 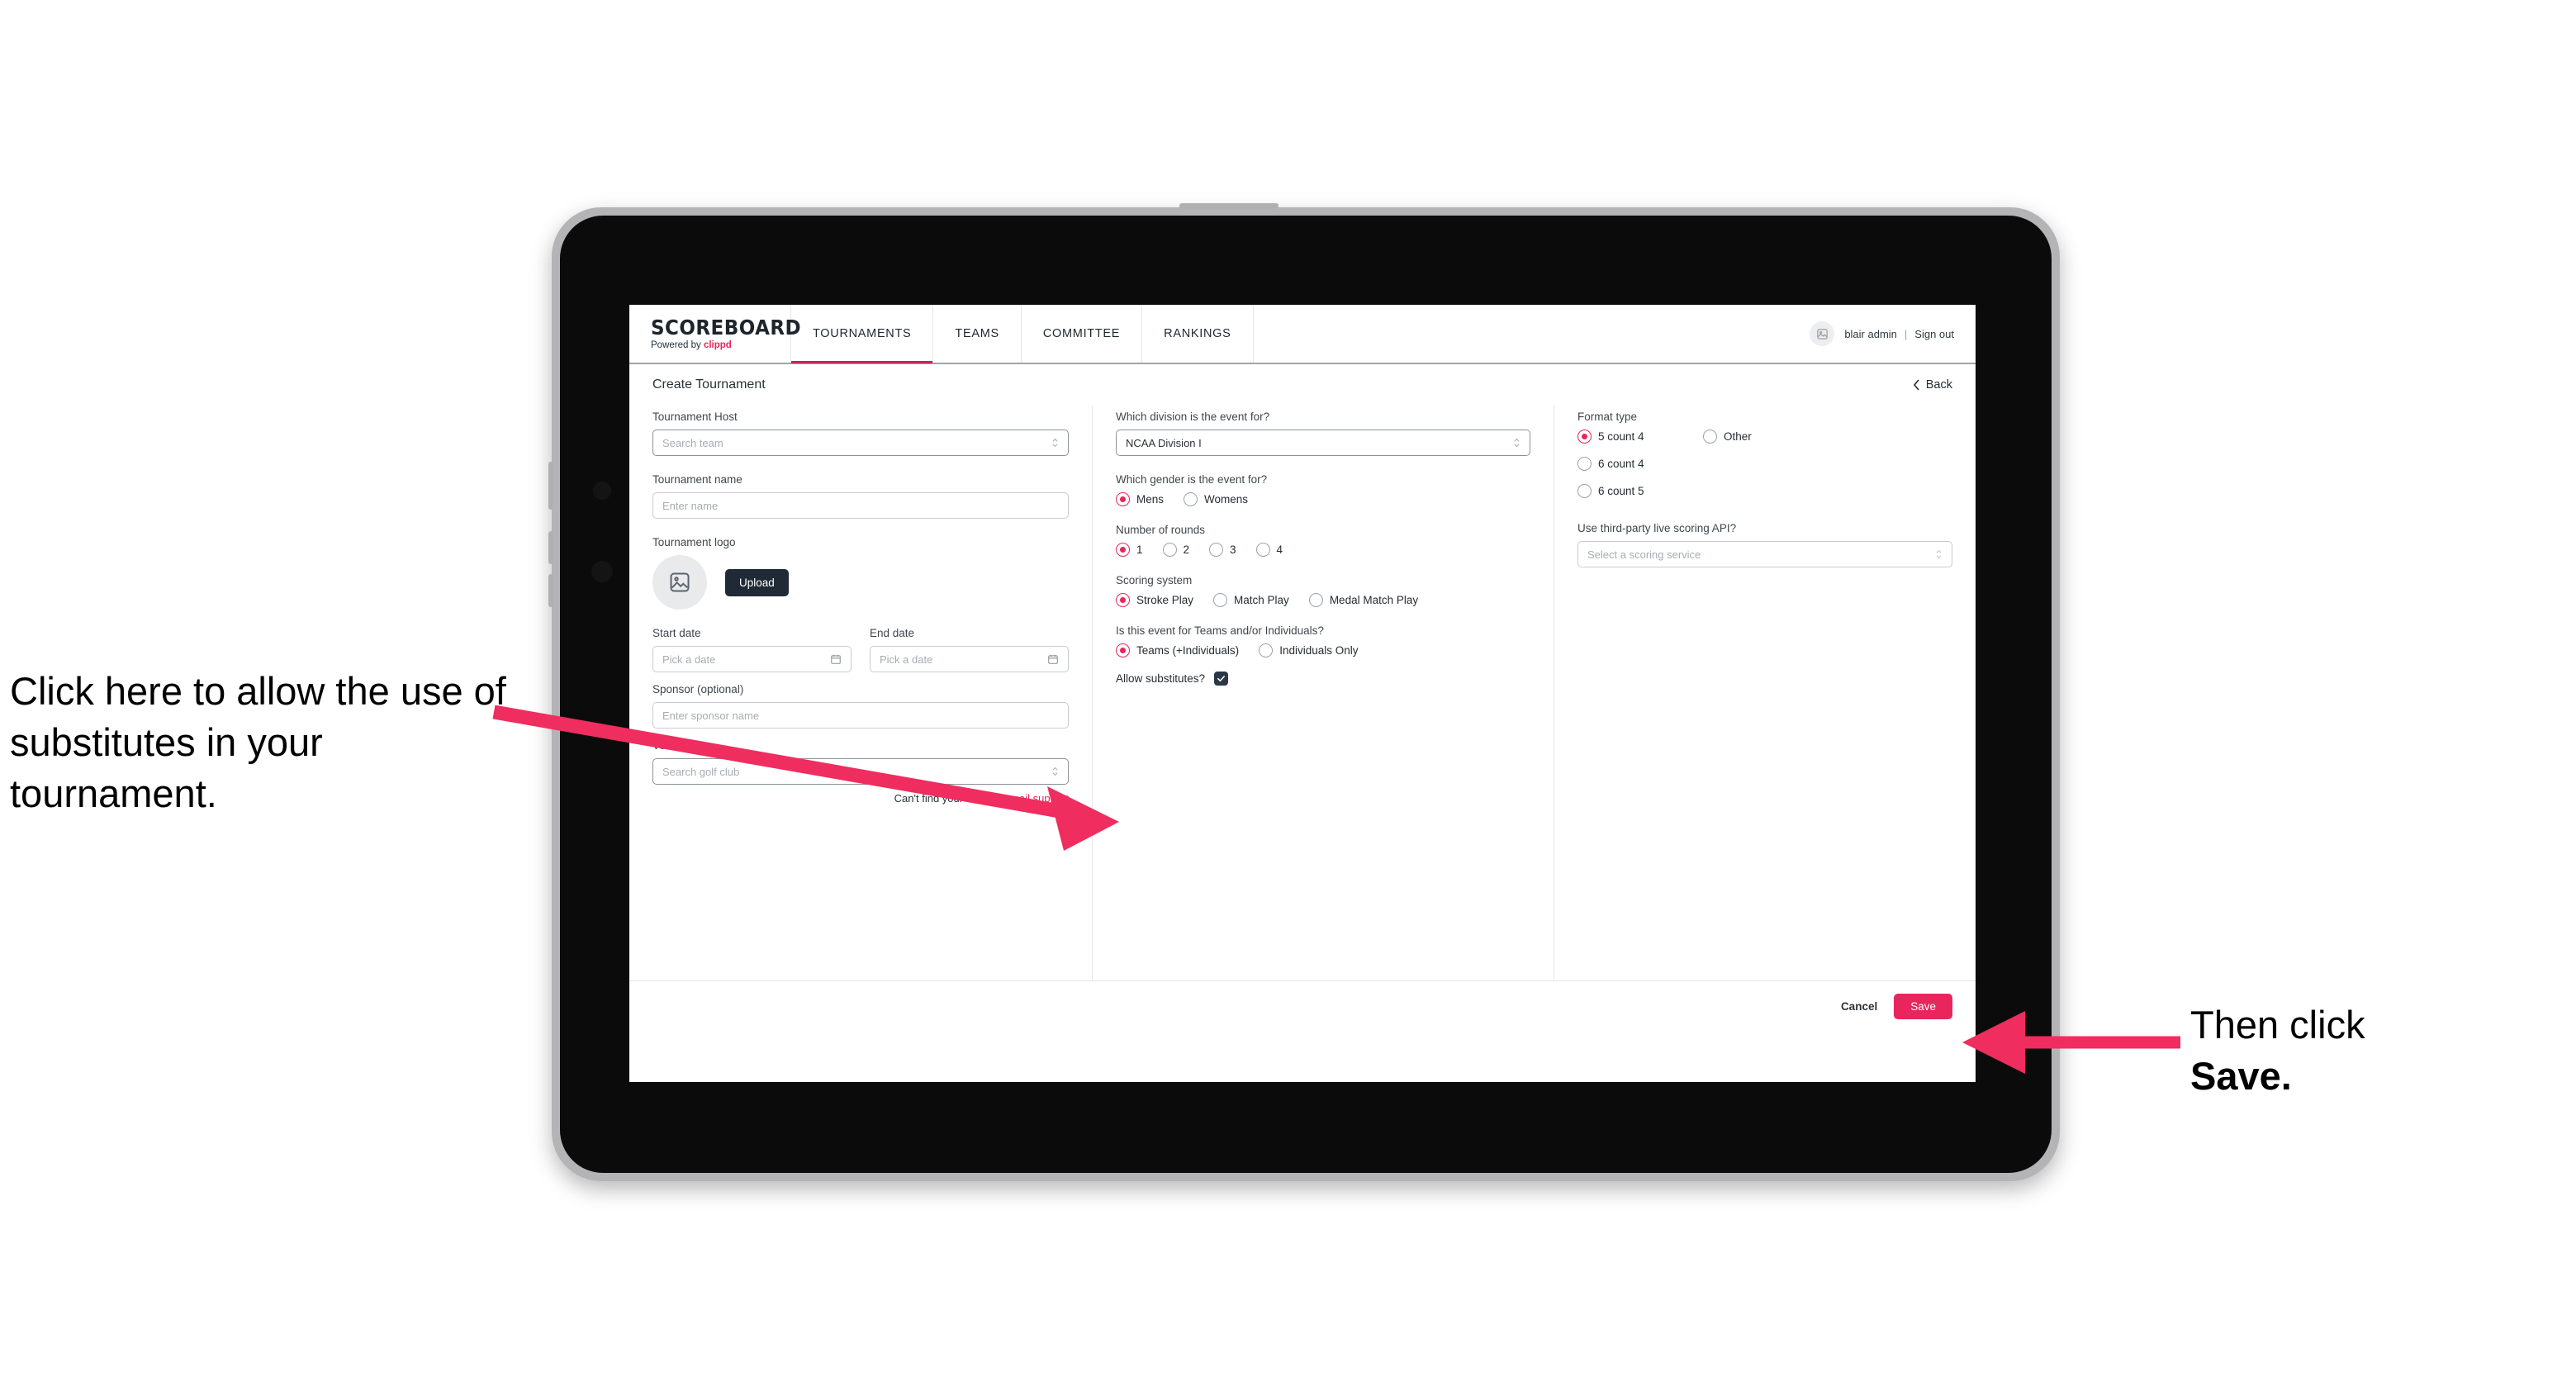 I want to click on venue-placeholder: Search golf club, so click(x=701, y=771).